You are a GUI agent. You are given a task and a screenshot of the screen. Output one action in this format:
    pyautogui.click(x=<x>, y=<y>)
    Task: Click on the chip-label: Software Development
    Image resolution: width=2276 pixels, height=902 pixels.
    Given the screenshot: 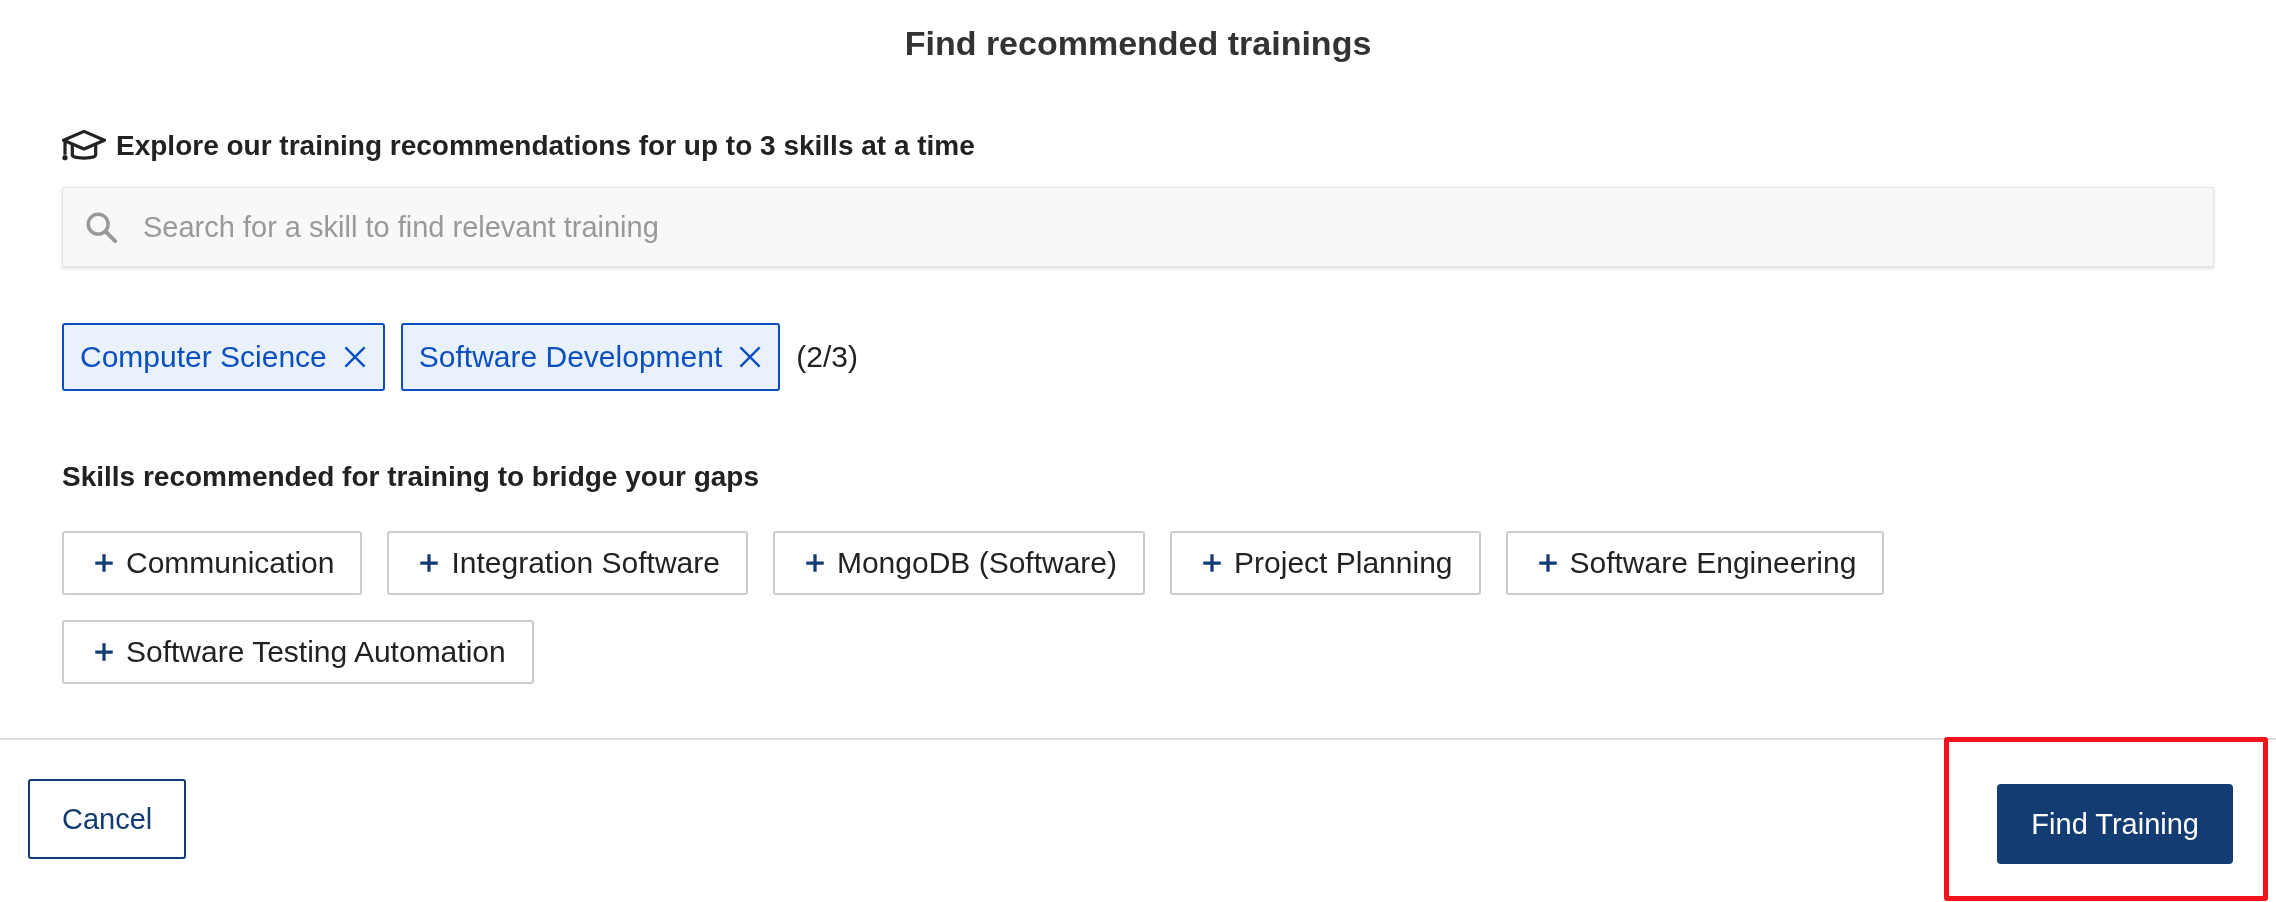 What is the action you would take?
    pyautogui.click(x=570, y=357)
    